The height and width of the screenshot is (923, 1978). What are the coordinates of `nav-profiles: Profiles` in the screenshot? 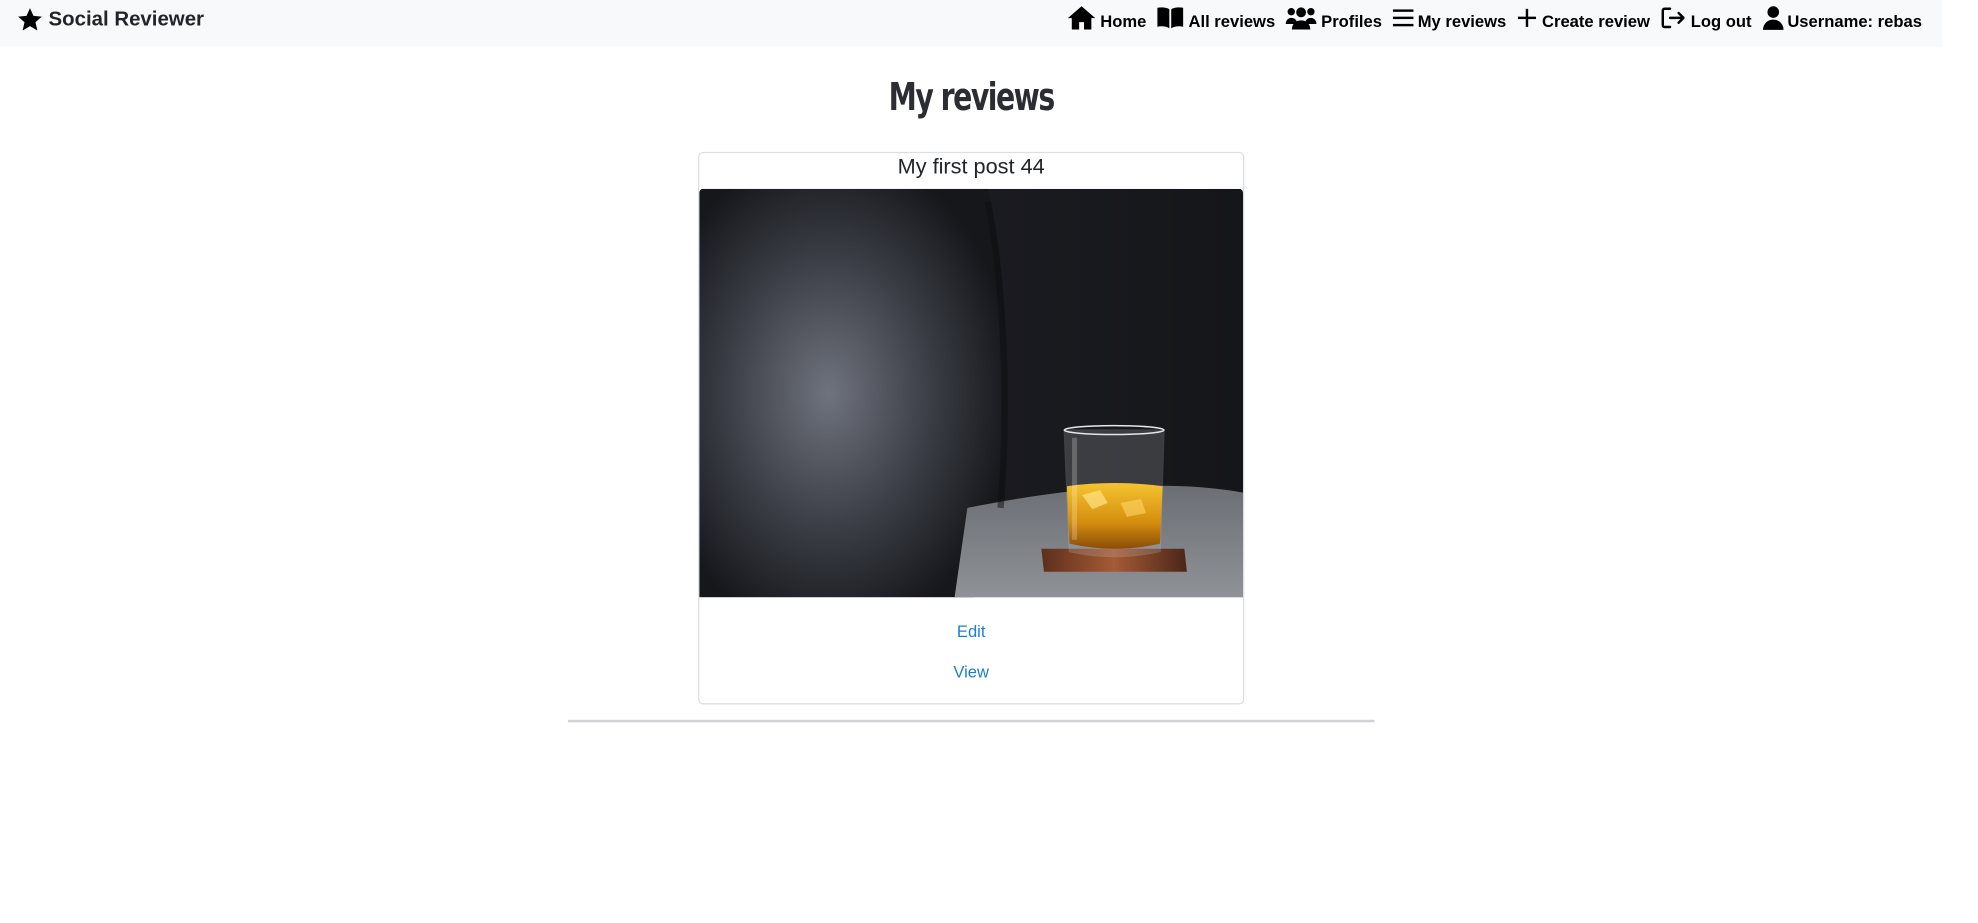 It's located at (1333, 18).